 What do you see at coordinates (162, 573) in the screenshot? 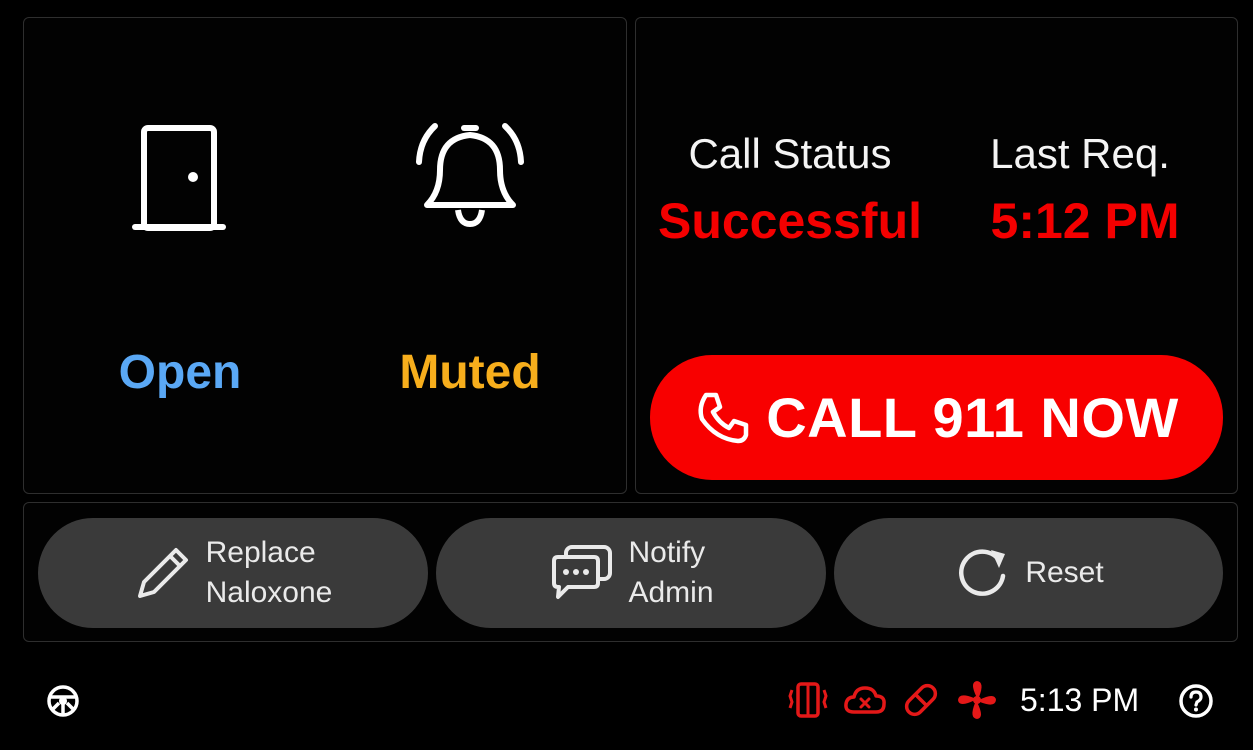
I see `pencil-icon` at bounding box center [162, 573].